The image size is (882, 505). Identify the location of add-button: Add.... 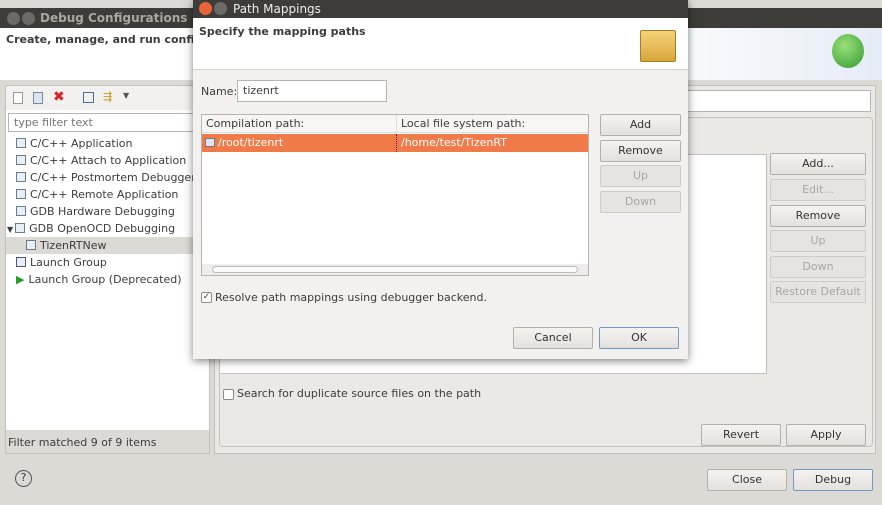
(818, 164).